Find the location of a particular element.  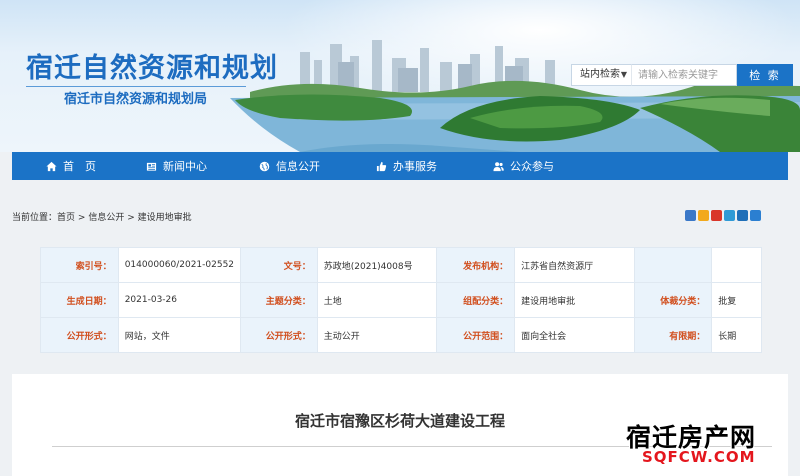

disclosure-method-value: 主动公开 is located at coordinates (377, 335).